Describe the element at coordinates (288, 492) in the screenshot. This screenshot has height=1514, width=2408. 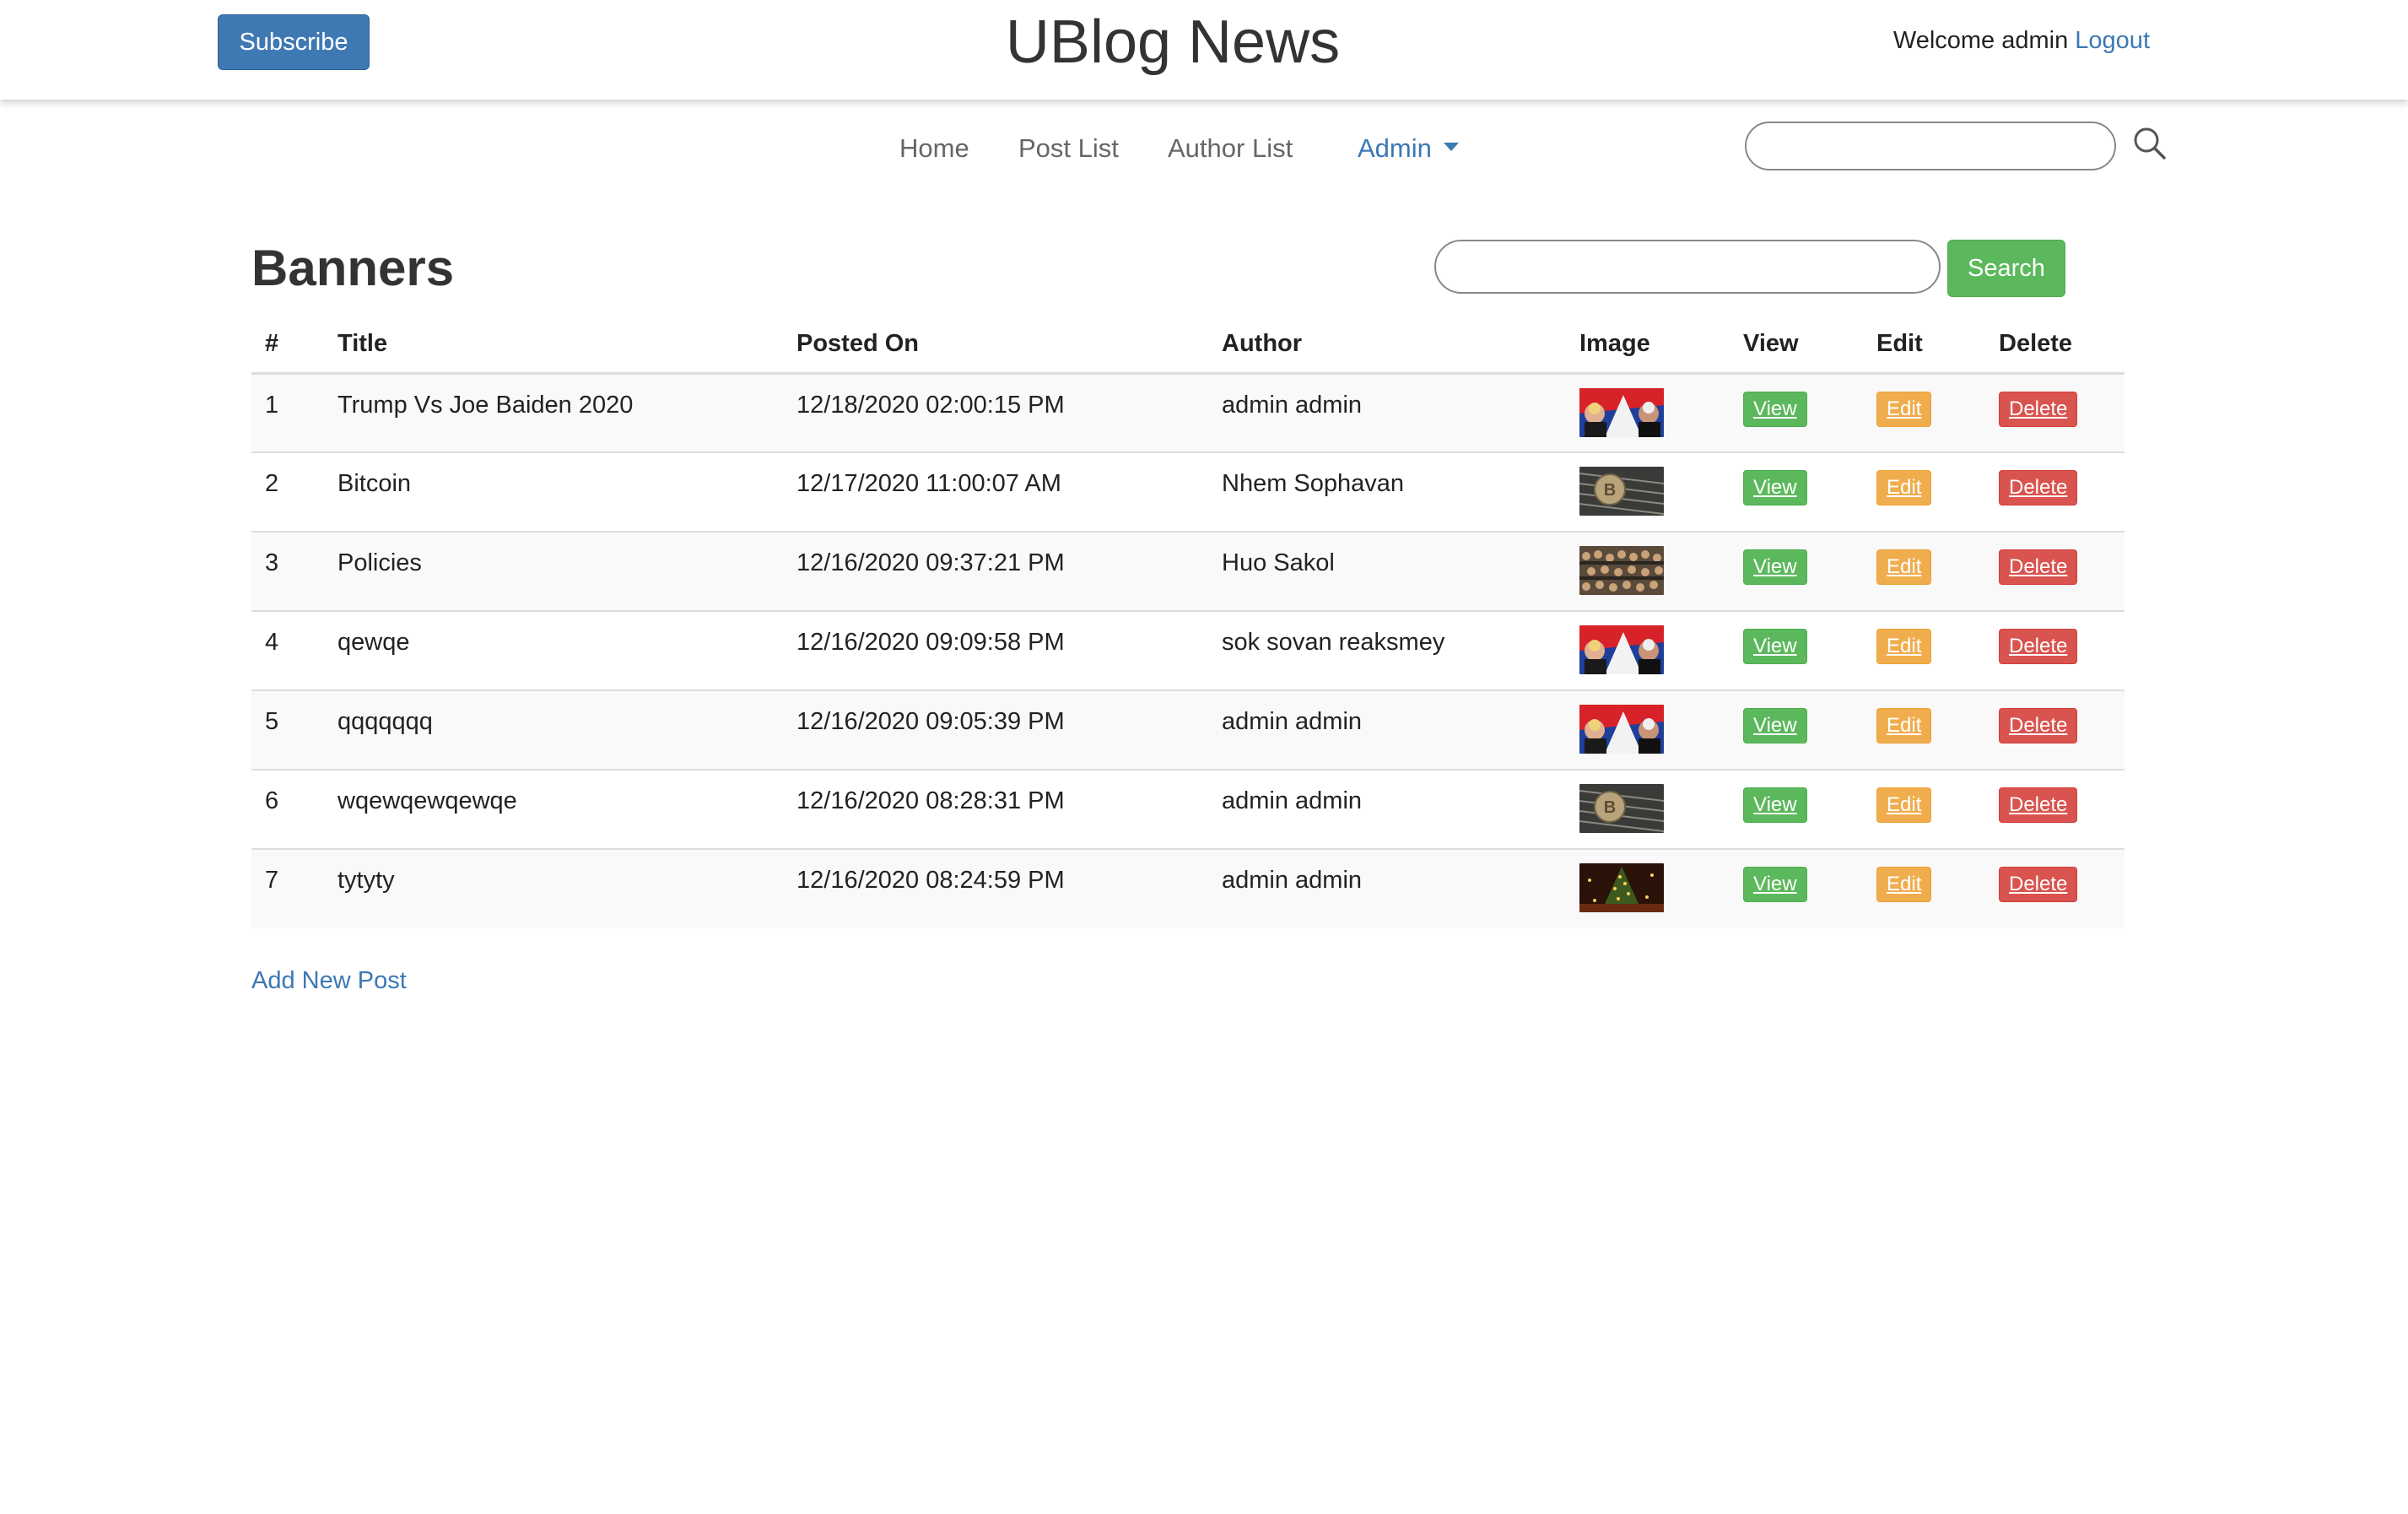
I see `row-number: 2` at that location.